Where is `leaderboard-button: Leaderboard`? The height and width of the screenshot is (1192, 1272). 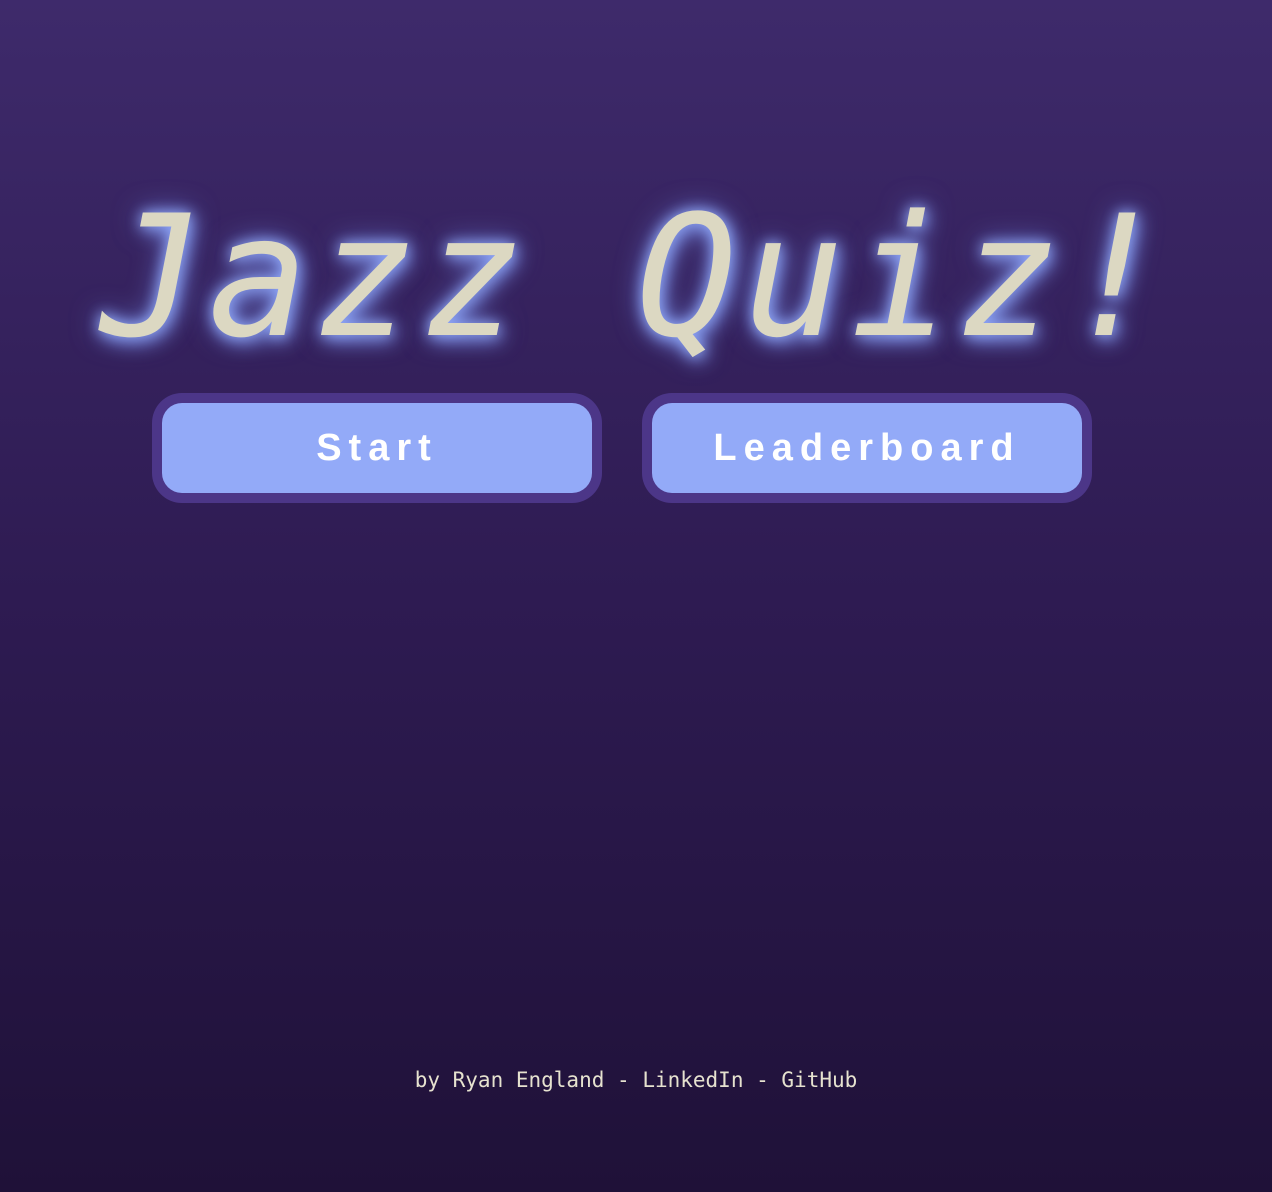
leaderboard-button: Leaderboard is located at coordinates (867, 448).